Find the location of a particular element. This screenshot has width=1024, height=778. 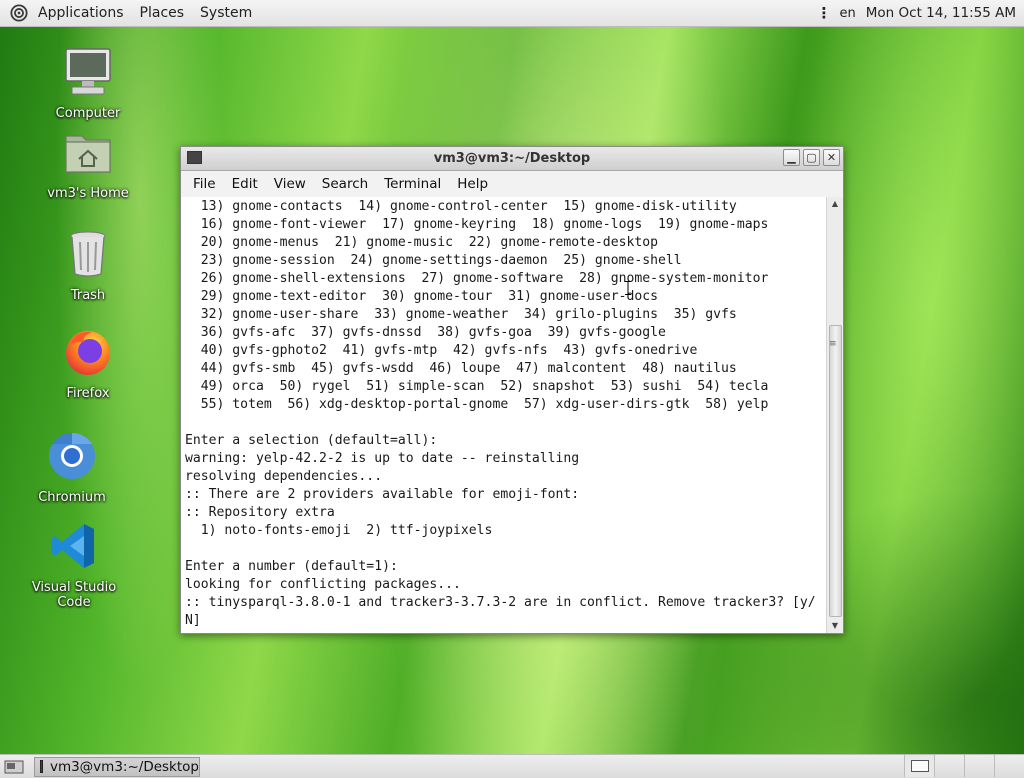

terminal-line: :: Repository extra is located at coordinates (260, 512).